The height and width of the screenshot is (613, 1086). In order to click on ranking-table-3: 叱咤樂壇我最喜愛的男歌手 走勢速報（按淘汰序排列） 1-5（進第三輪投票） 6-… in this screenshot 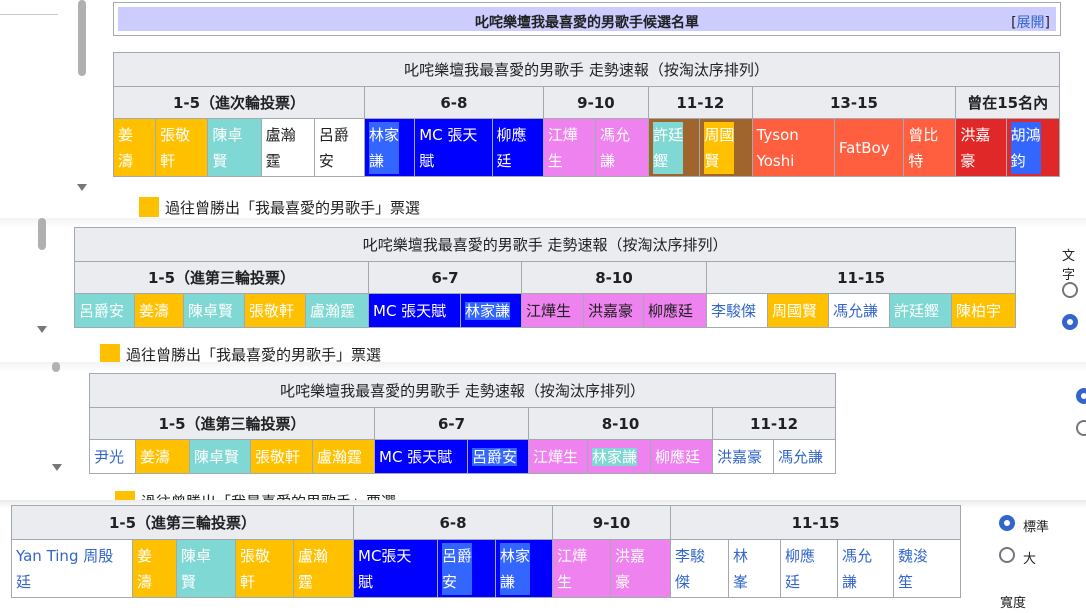, I will do `click(462, 423)`.